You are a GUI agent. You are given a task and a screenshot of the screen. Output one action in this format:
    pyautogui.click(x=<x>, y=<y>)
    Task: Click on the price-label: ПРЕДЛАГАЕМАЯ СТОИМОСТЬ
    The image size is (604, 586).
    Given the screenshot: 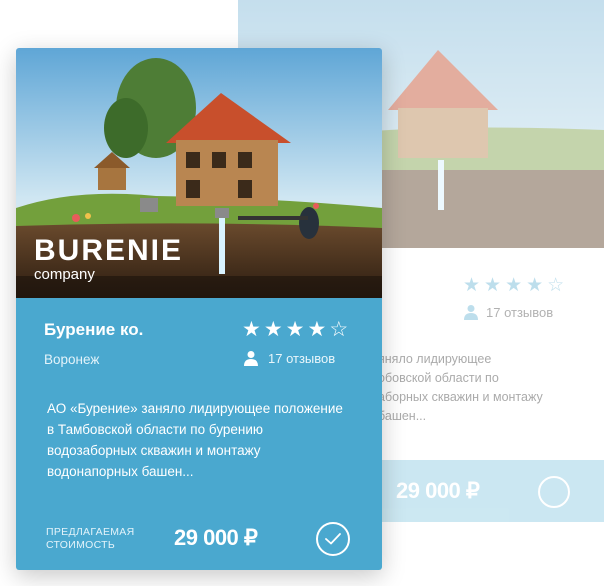 What is the action you would take?
    pyautogui.click(x=90, y=538)
    